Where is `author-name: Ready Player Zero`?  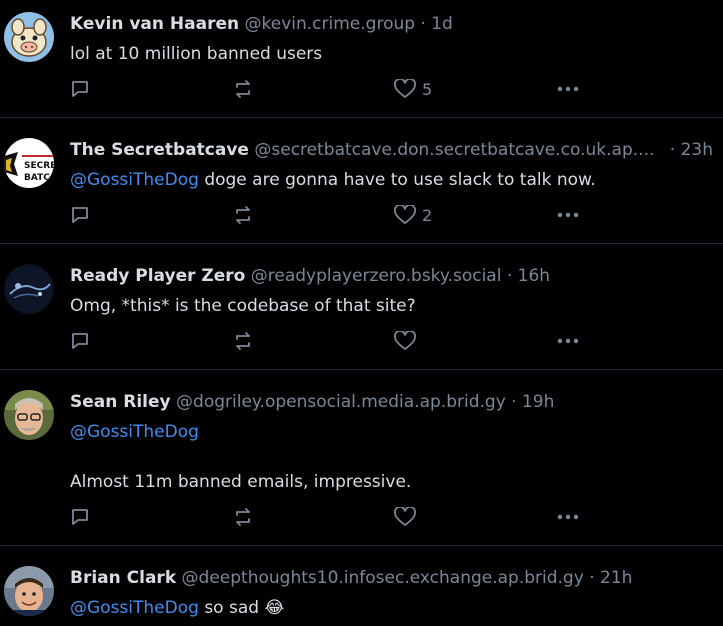
author-name: Ready Player Zero is located at coordinates (157, 276).